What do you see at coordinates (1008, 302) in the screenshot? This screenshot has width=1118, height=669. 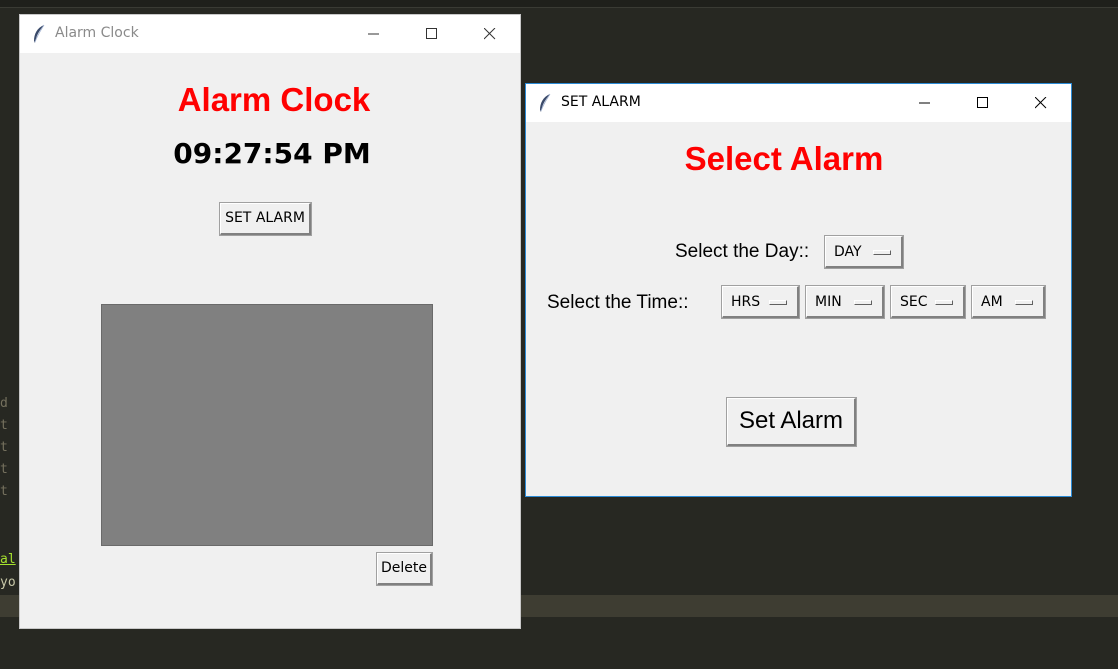 I see `ampm-menu: AM` at bounding box center [1008, 302].